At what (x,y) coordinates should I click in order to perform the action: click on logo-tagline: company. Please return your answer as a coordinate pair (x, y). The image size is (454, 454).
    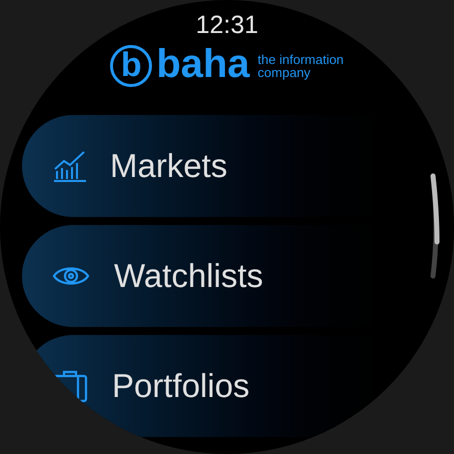
    Looking at the image, I should click on (285, 72).